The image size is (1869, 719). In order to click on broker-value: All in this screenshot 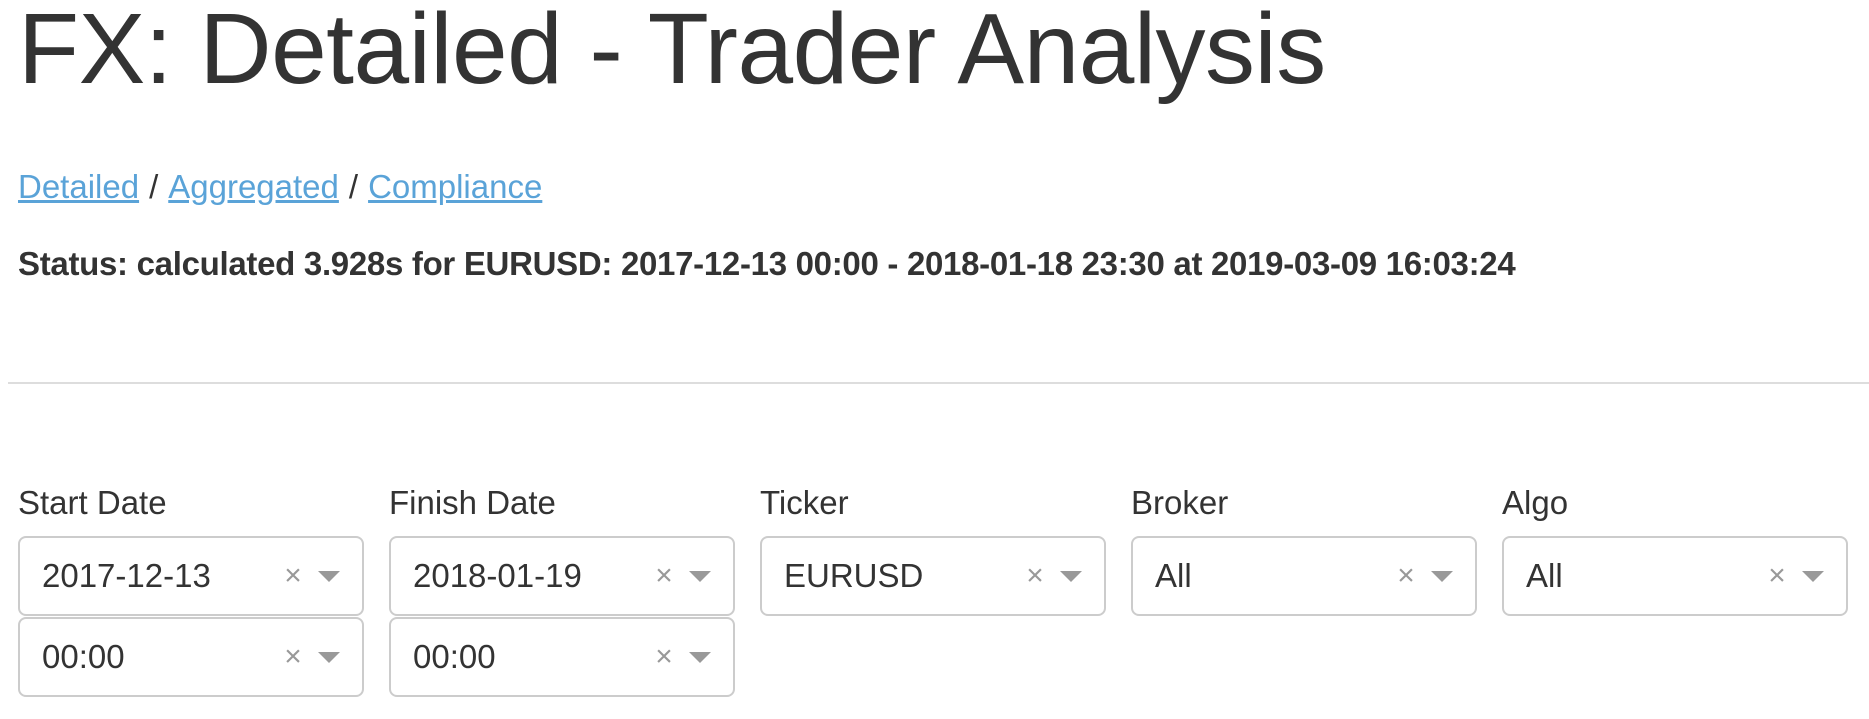, I will do `click(1173, 575)`.